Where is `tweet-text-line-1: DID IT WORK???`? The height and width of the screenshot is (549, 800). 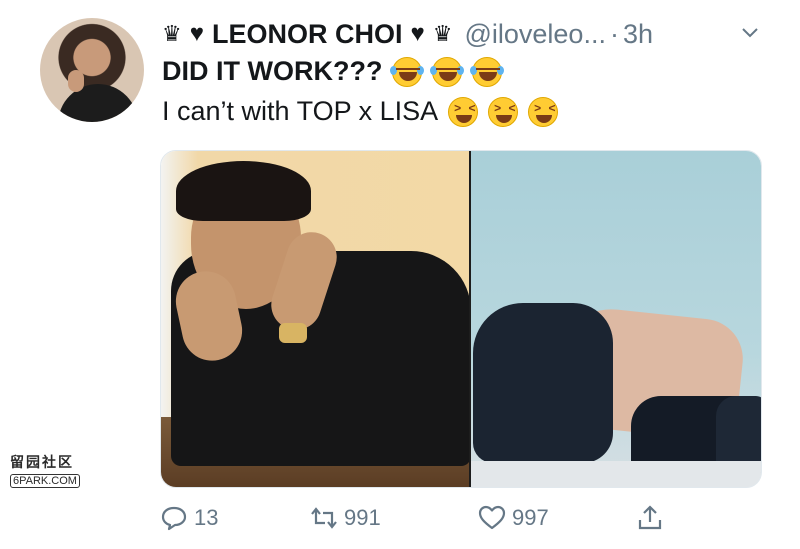 tweet-text-line-1: DID IT WORK??? is located at coordinates (333, 71).